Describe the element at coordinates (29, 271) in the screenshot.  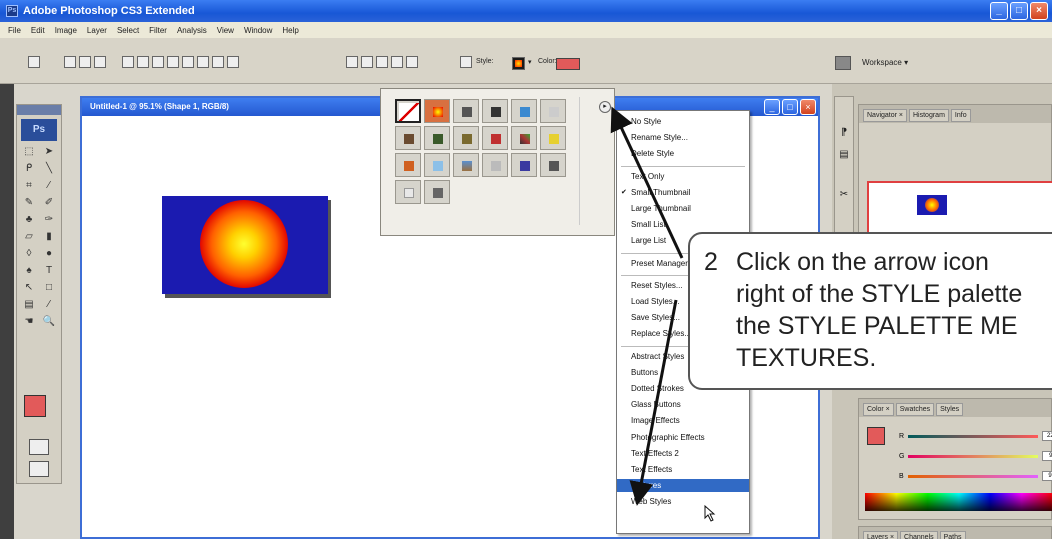
I see `pen-tool-icon: ♠` at that location.